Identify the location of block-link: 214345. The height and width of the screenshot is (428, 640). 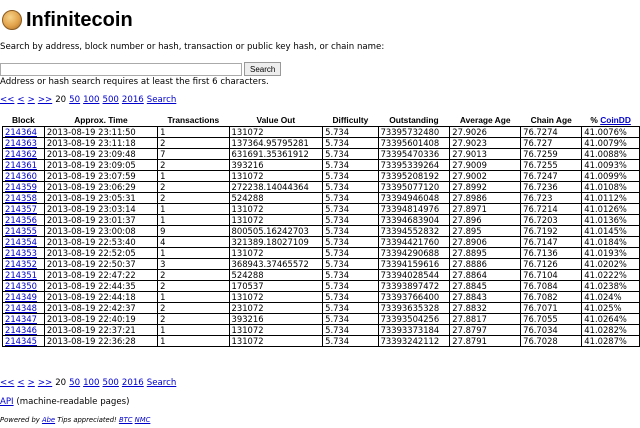
(21, 341).